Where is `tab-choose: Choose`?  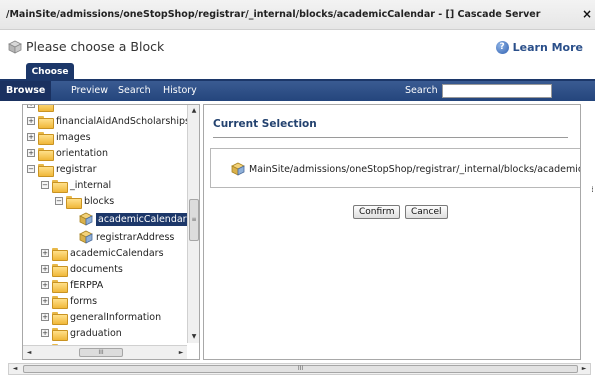 tab-choose: Choose is located at coordinates (50, 72).